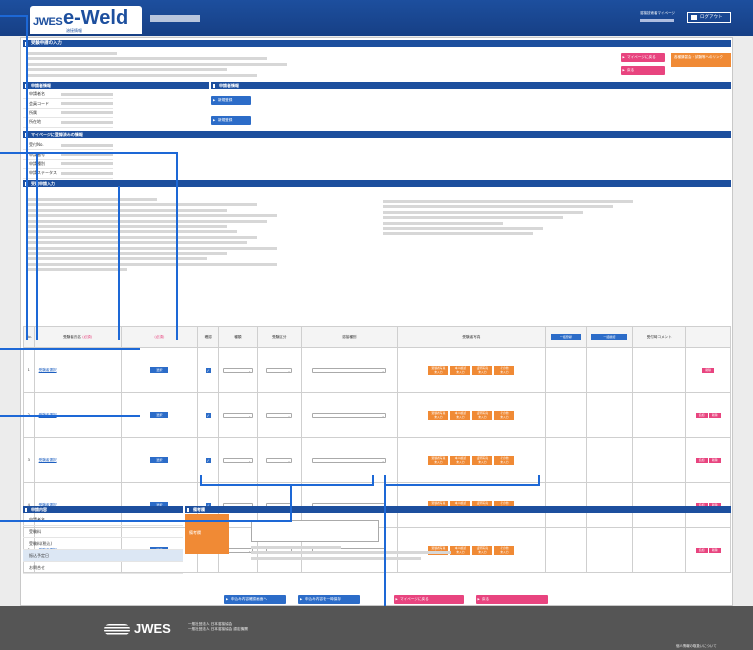 The height and width of the screenshot is (650, 753). Describe the element at coordinates (231, 120) in the screenshot. I see `register-button-2: 新規登録` at that location.